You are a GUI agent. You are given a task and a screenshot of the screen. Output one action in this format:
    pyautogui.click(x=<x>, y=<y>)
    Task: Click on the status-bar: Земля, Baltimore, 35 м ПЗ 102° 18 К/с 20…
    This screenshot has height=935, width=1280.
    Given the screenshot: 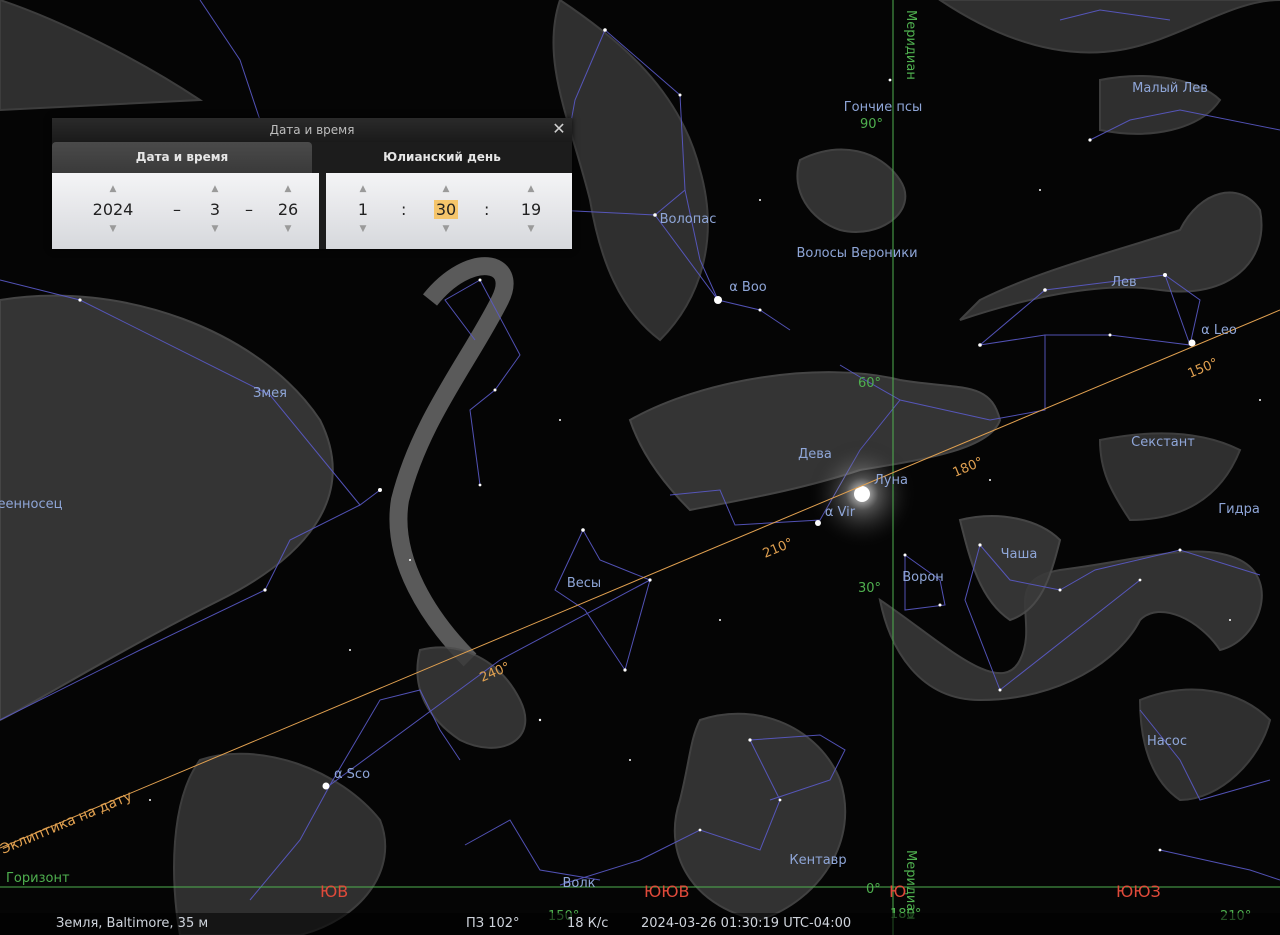 What is the action you would take?
    pyautogui.click(x=640, y=924)
    